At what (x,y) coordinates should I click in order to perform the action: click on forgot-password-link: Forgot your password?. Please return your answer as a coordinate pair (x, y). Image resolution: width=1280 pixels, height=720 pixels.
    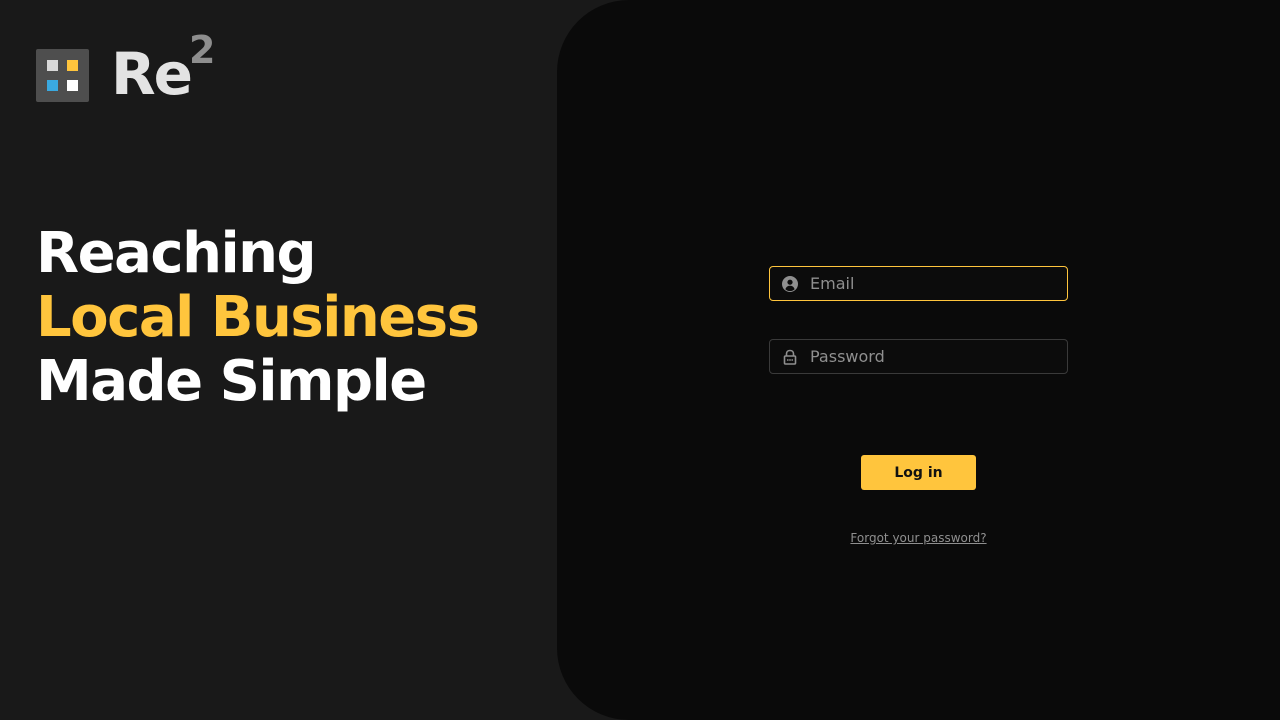
    Looking at the image, I should click on (918, 538).